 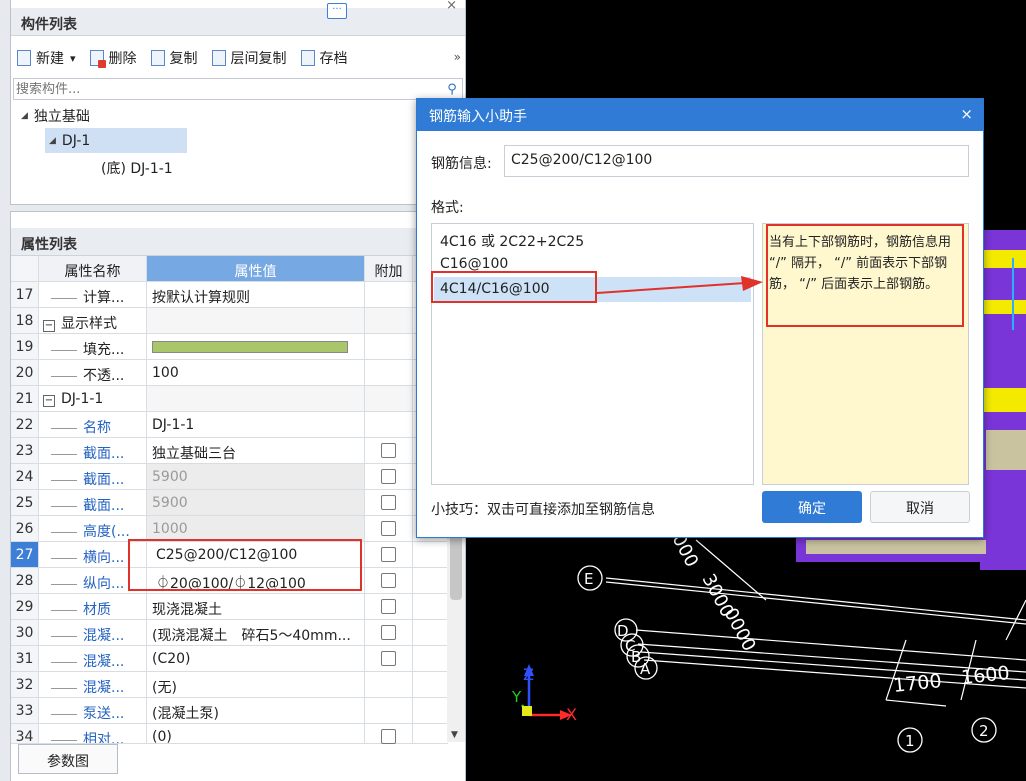 What do you see at coordinates (645, 669) in the screenshot?
I see `grid-label-a: A` at bounding box center [645, 669].